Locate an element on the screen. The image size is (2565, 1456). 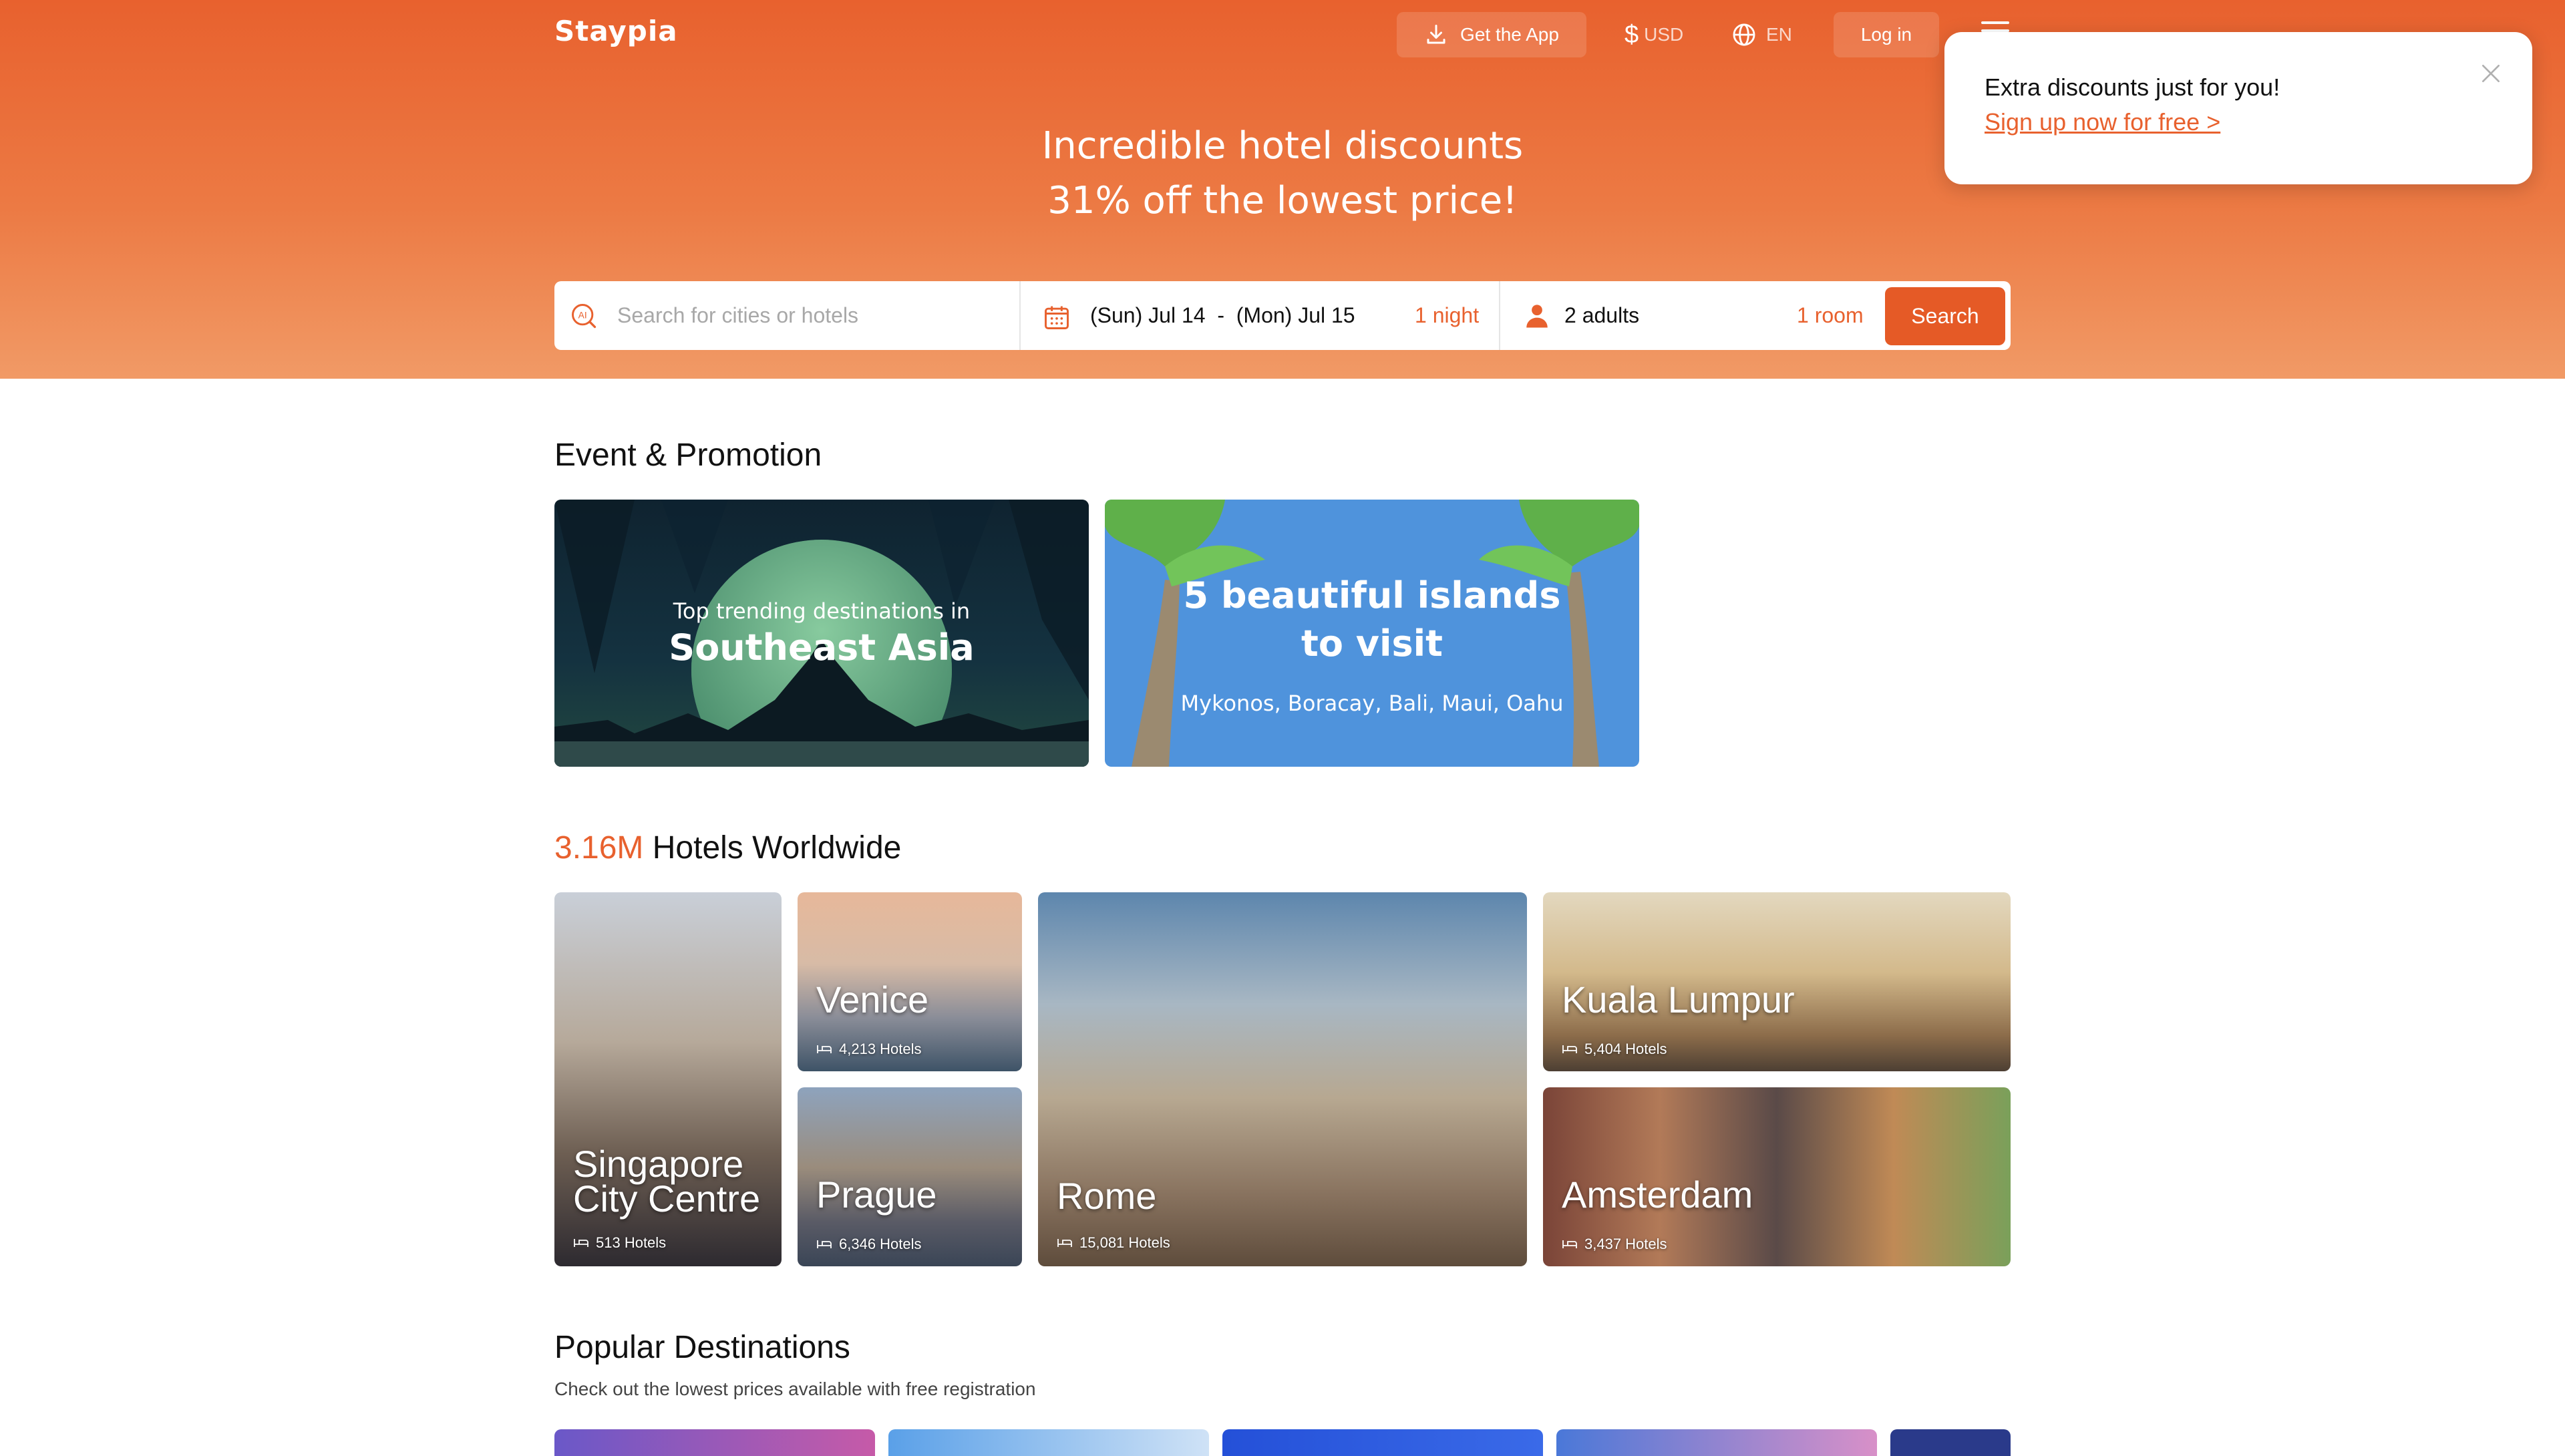
get-app-button: Get the App is located at coordinates (1491, 34).